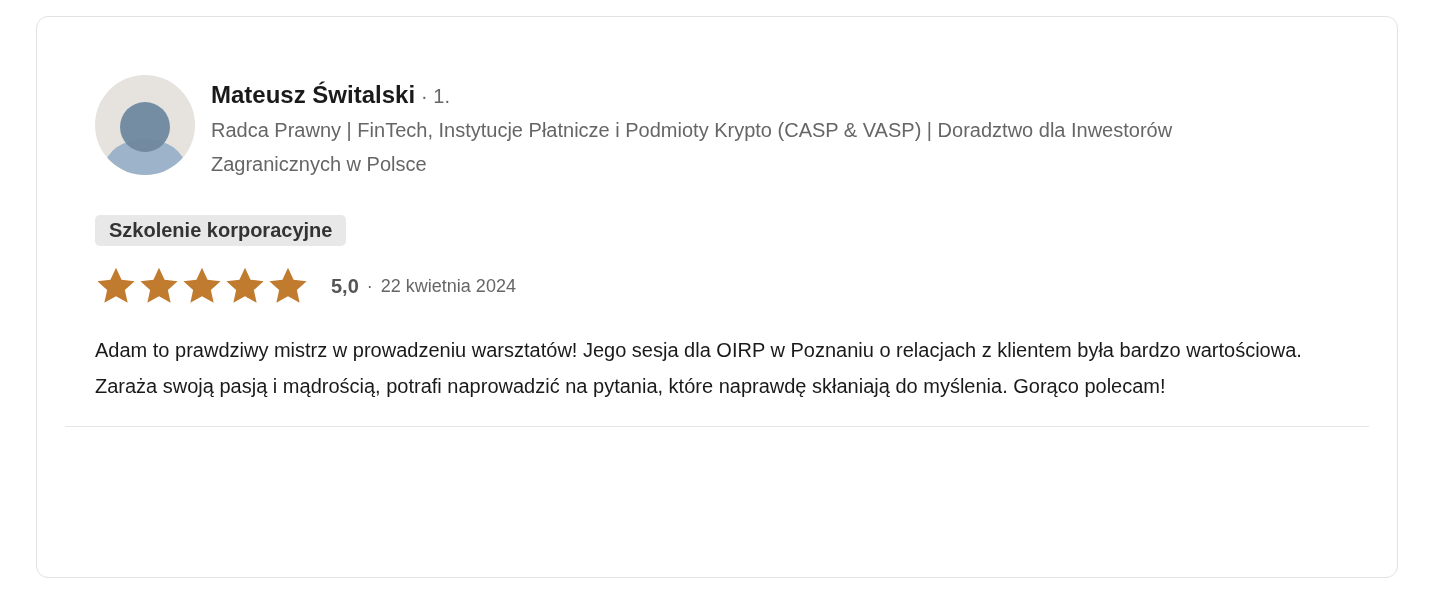 The width and height of the screenshot is (1434, 594). Describe the element at coordinates (221, 230) in the screenshot. I see `service-tag: Szkolenie korporacyjne` at that location.